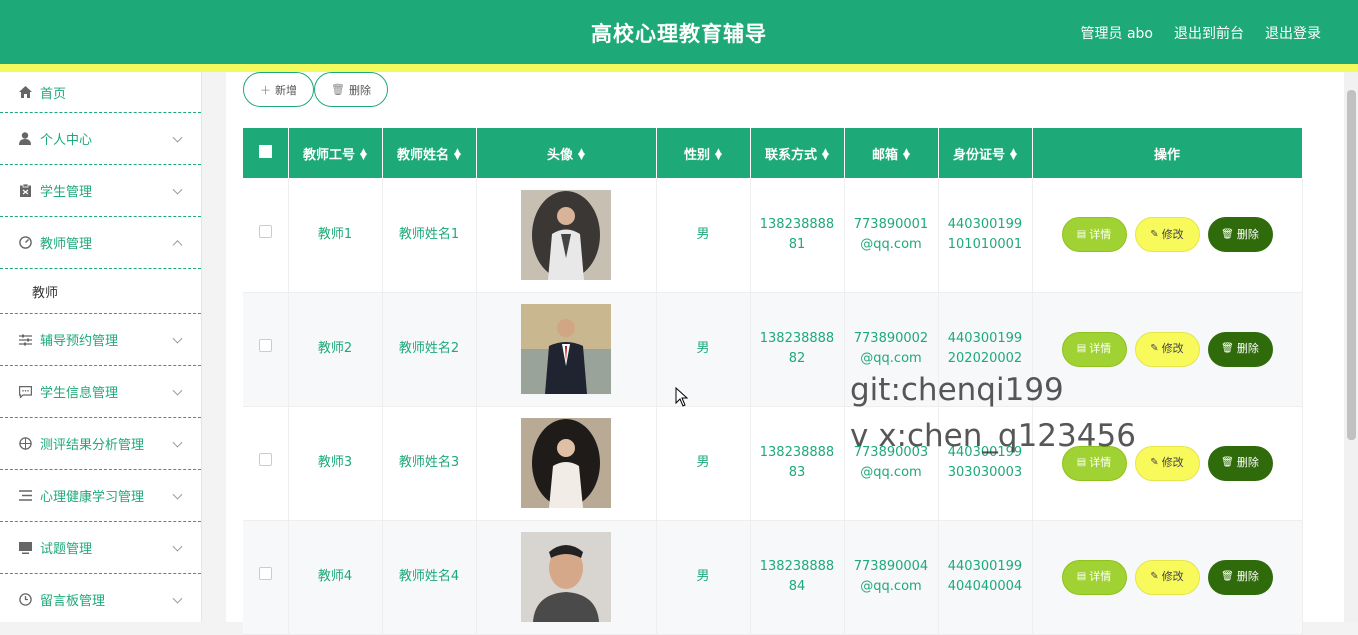 The image size is (1358, 635). I want to click on document-icon: ▤, so click(1081, 462).